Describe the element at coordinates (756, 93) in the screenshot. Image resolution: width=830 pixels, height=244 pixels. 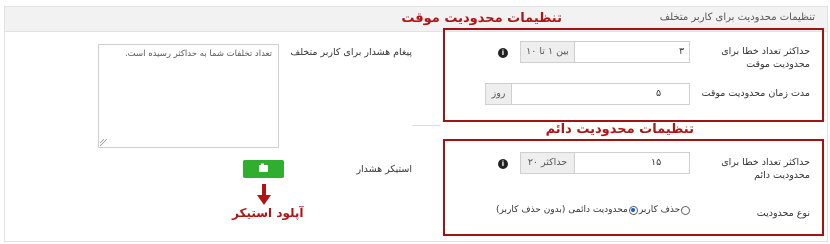
I see `temp-duration-label: مدت زمان محدودیت موقت` at that location.